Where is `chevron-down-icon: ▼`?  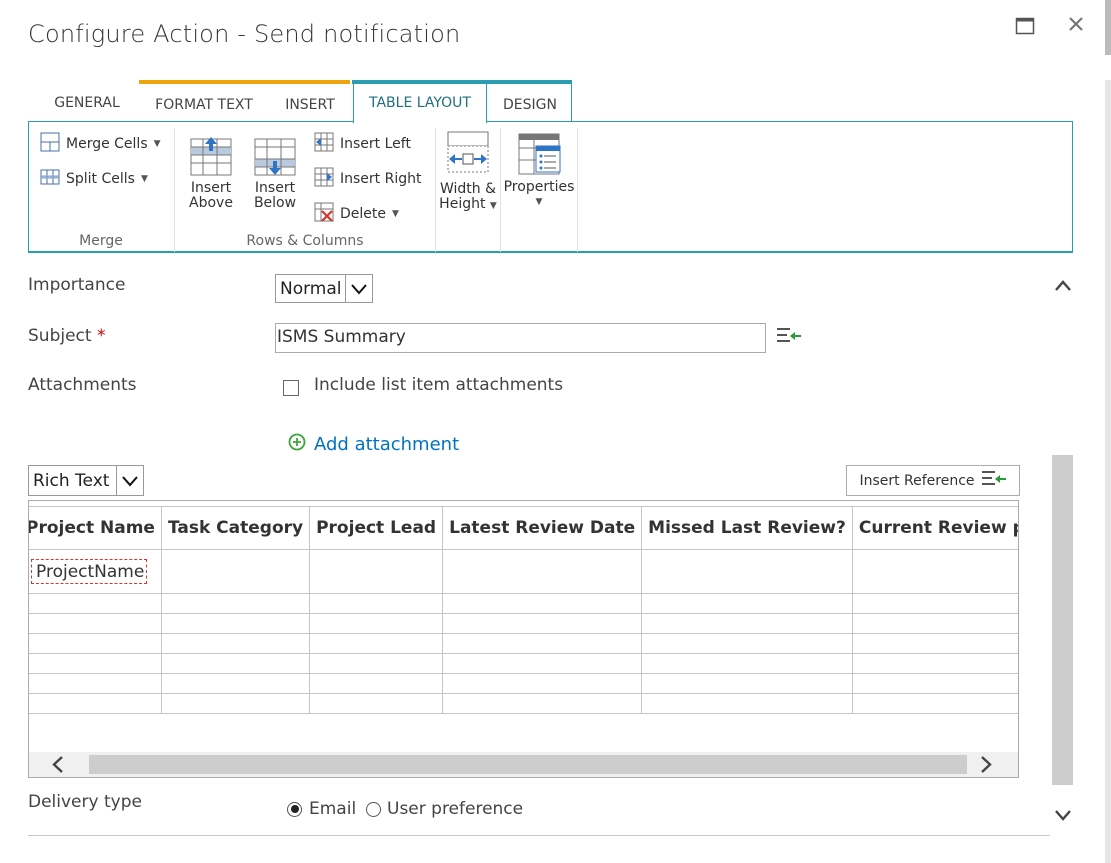 chevron-down-icon: ▼ is located at coordinates (157, 144).